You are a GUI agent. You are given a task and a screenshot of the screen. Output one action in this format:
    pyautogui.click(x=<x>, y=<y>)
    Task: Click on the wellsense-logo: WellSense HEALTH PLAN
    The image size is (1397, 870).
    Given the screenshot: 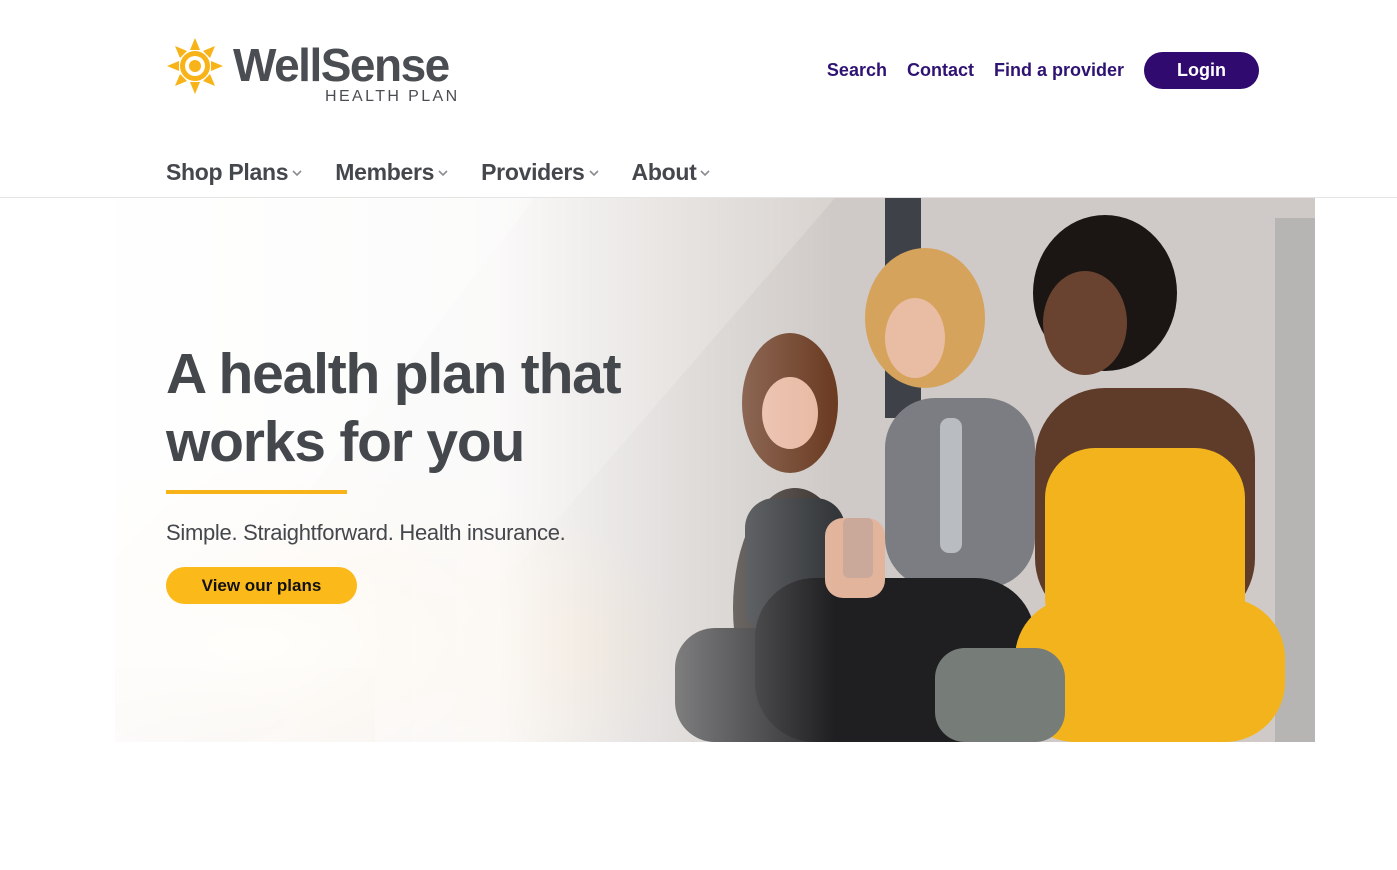 What is the action you would take?
    pyautogui.click(x=315, y=72)
    